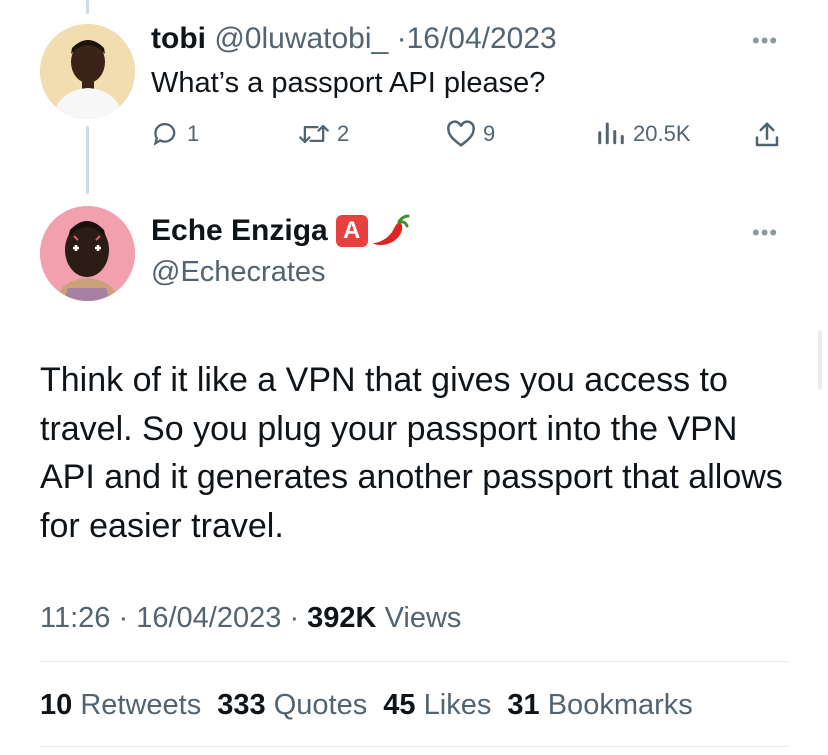  I want to click on analytics-icon, so click(611, 133).